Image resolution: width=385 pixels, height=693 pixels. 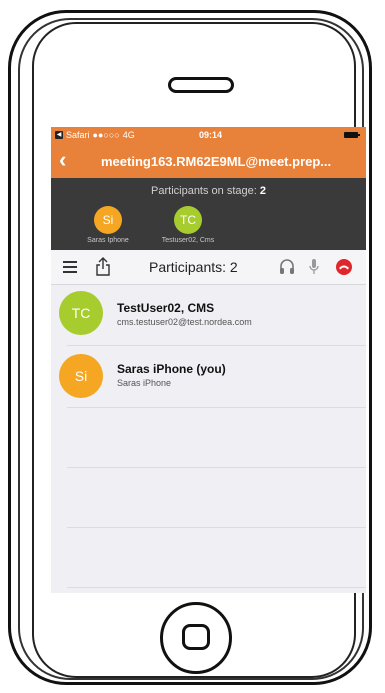 What do you see at coordinates (188, 240) in the screenshot?
I see `stage-participant-name: Testuser02, Cms` at bounding box center [188, 240].